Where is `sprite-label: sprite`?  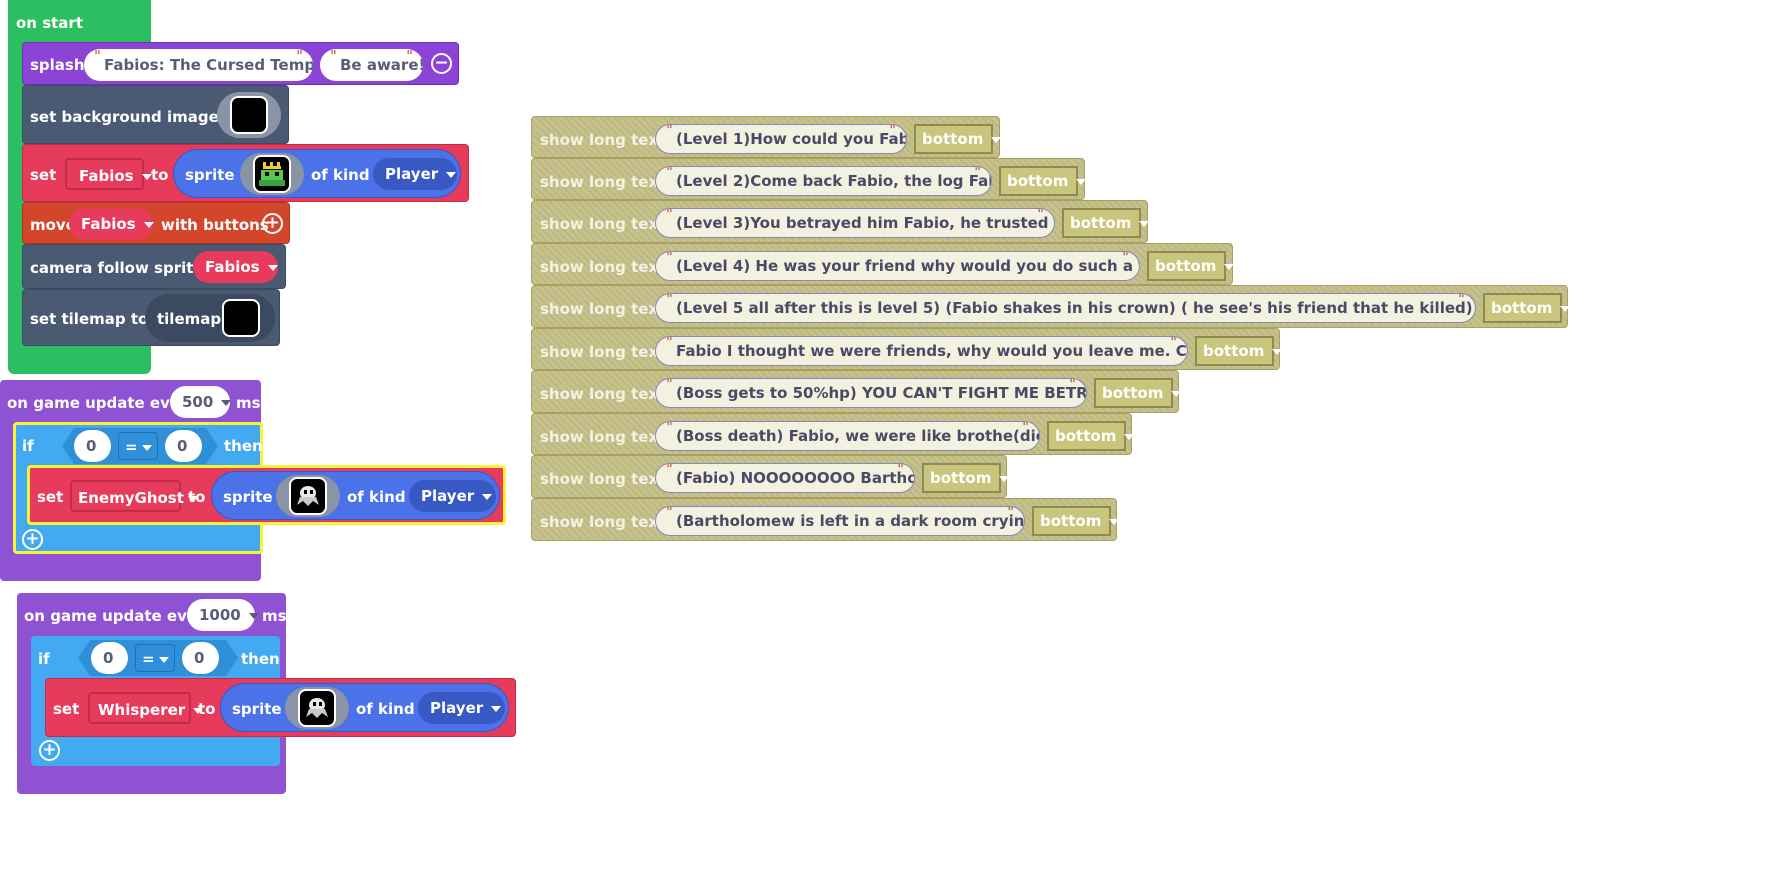
sprite-label: sprite is located at coordinates (210, 175).